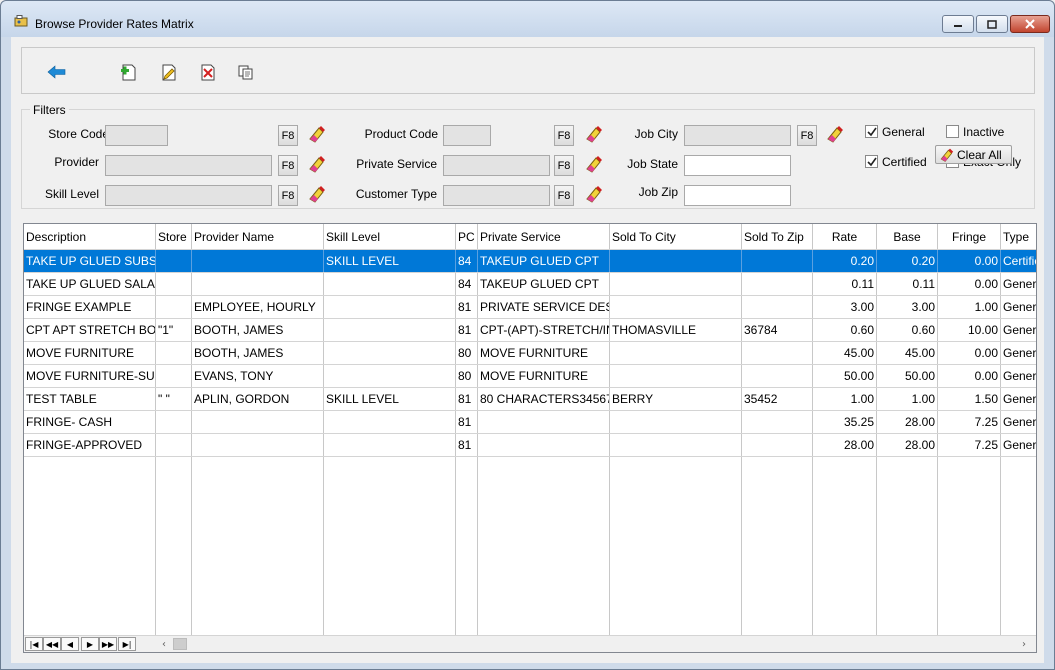 The width and height of the screenshot is (1055, 670). I want to click on edit-record-icon, so click(169, 72).